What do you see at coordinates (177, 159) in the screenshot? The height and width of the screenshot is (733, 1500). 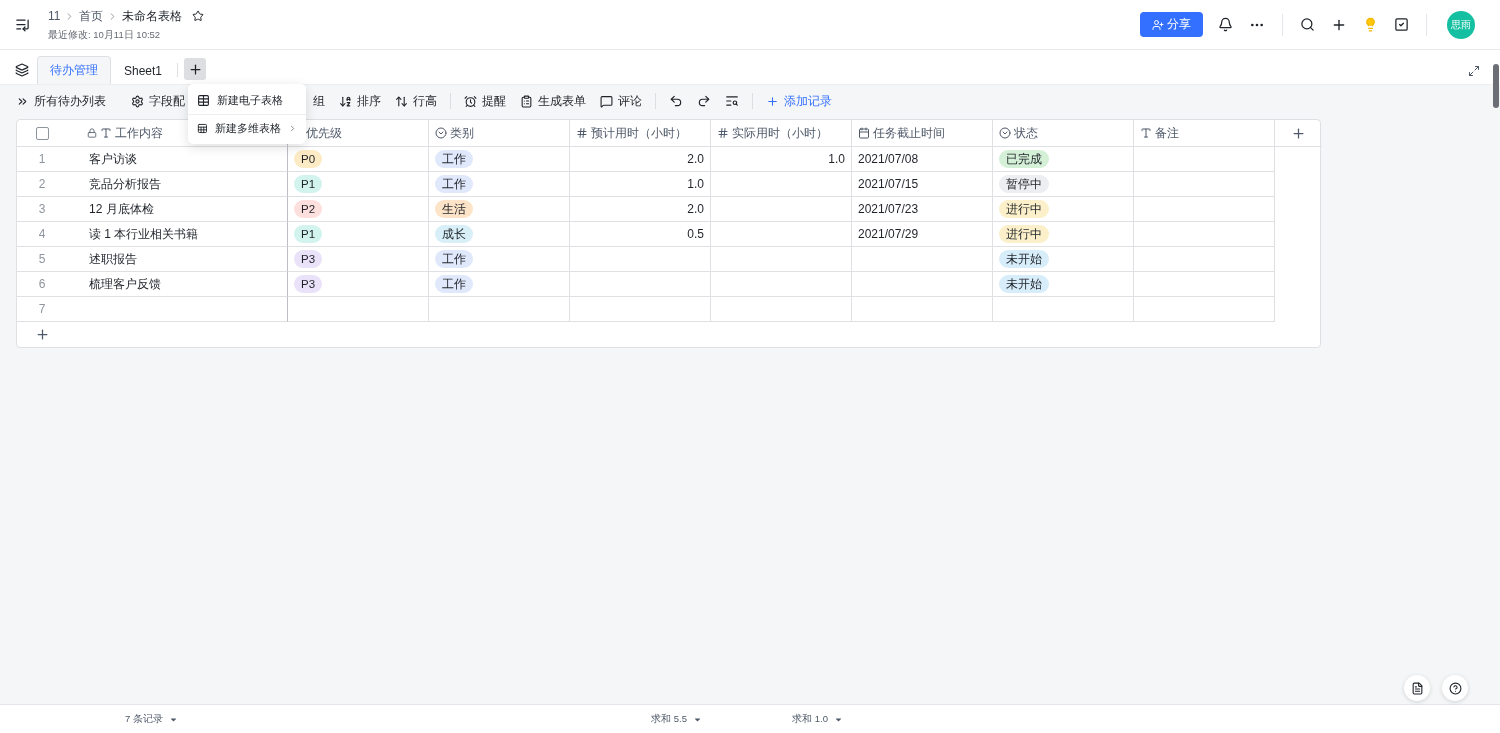 I see `table-cell: 客户访谈` at bounding box center [177, 159].